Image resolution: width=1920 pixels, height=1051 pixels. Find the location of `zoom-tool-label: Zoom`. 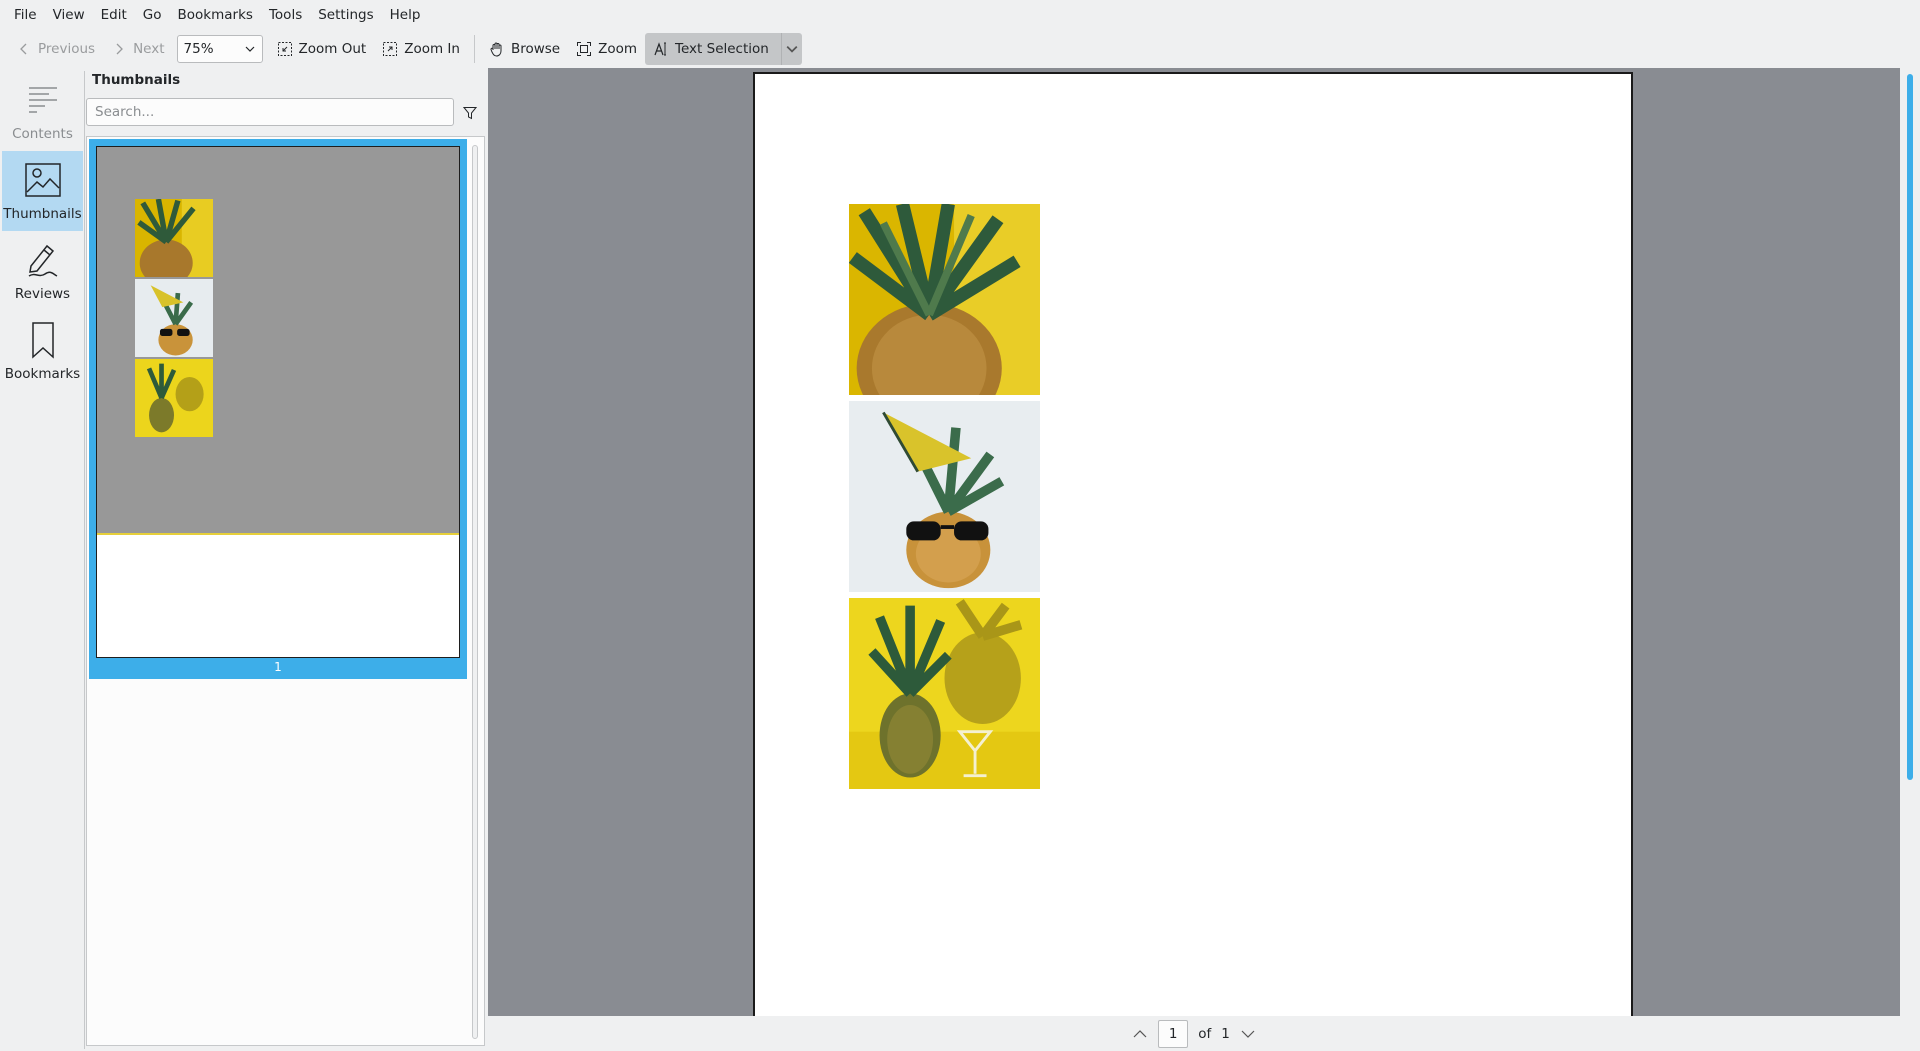

zoom-tool-label: Zoom is located at coordinates (618, 49).